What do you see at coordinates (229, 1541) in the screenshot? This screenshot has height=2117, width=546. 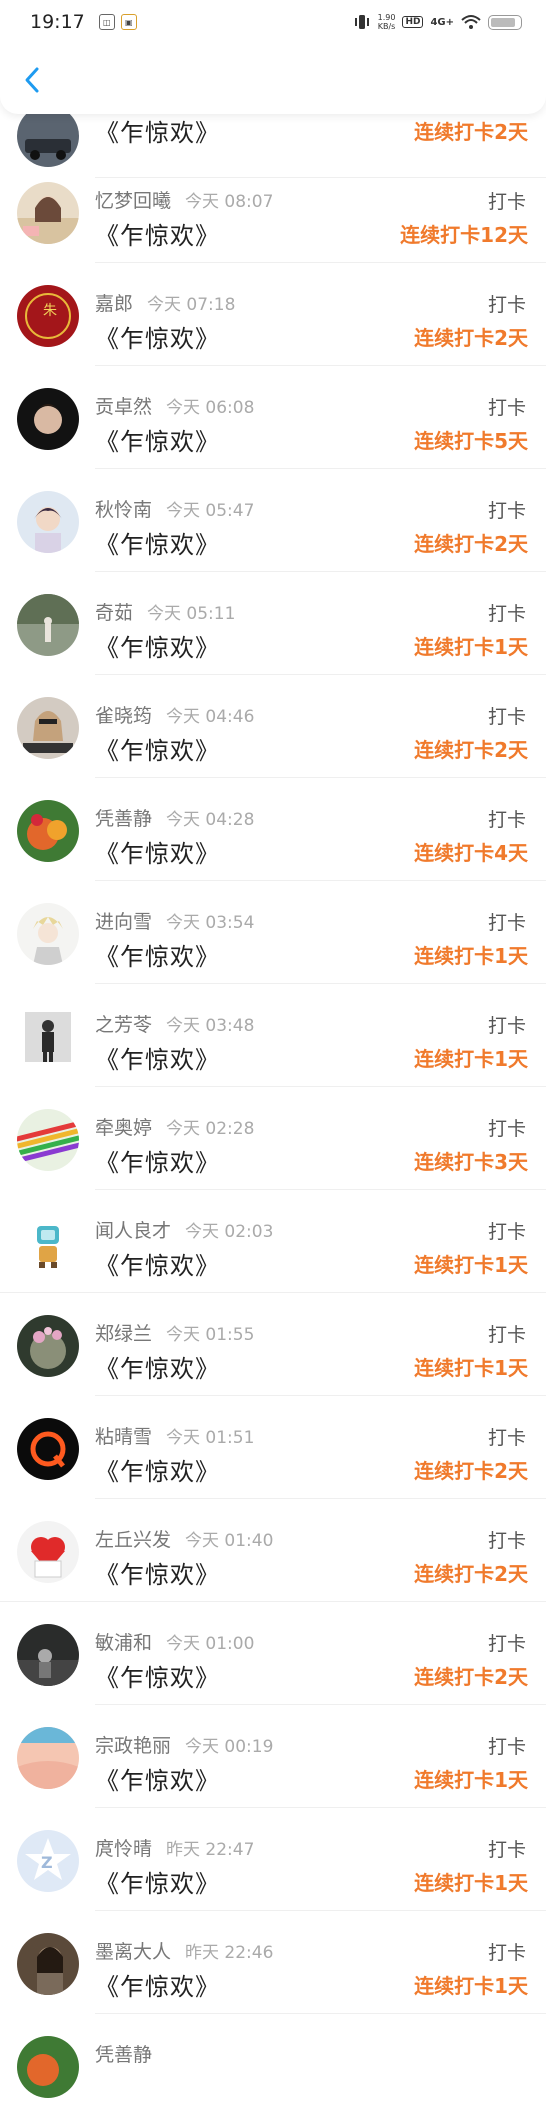 I see `checkin-time: 今天 01:40` at bounding box center [229, 1541].